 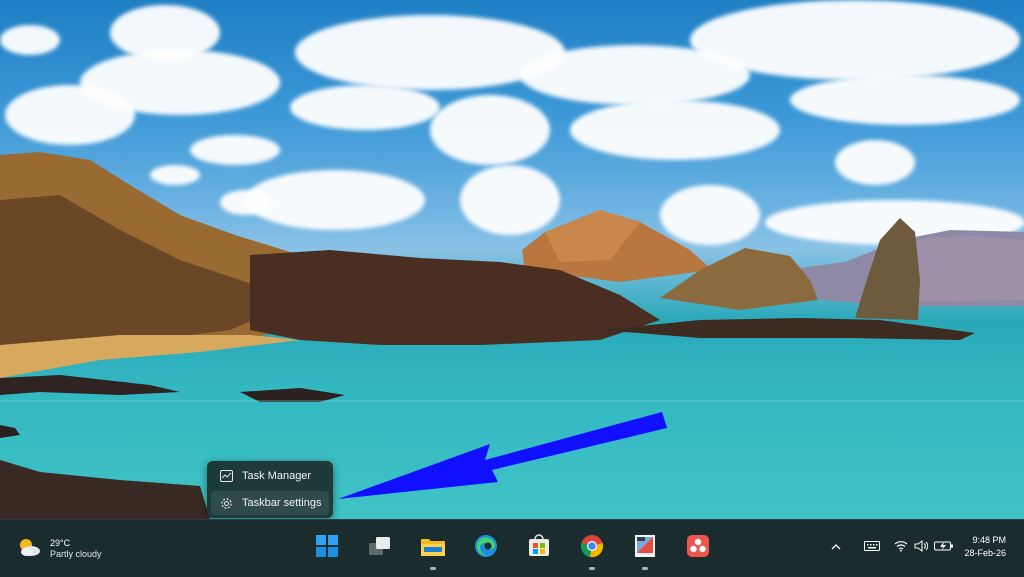 I want to click on clock-time: 9:48 PM, so click(x=989, y=540).